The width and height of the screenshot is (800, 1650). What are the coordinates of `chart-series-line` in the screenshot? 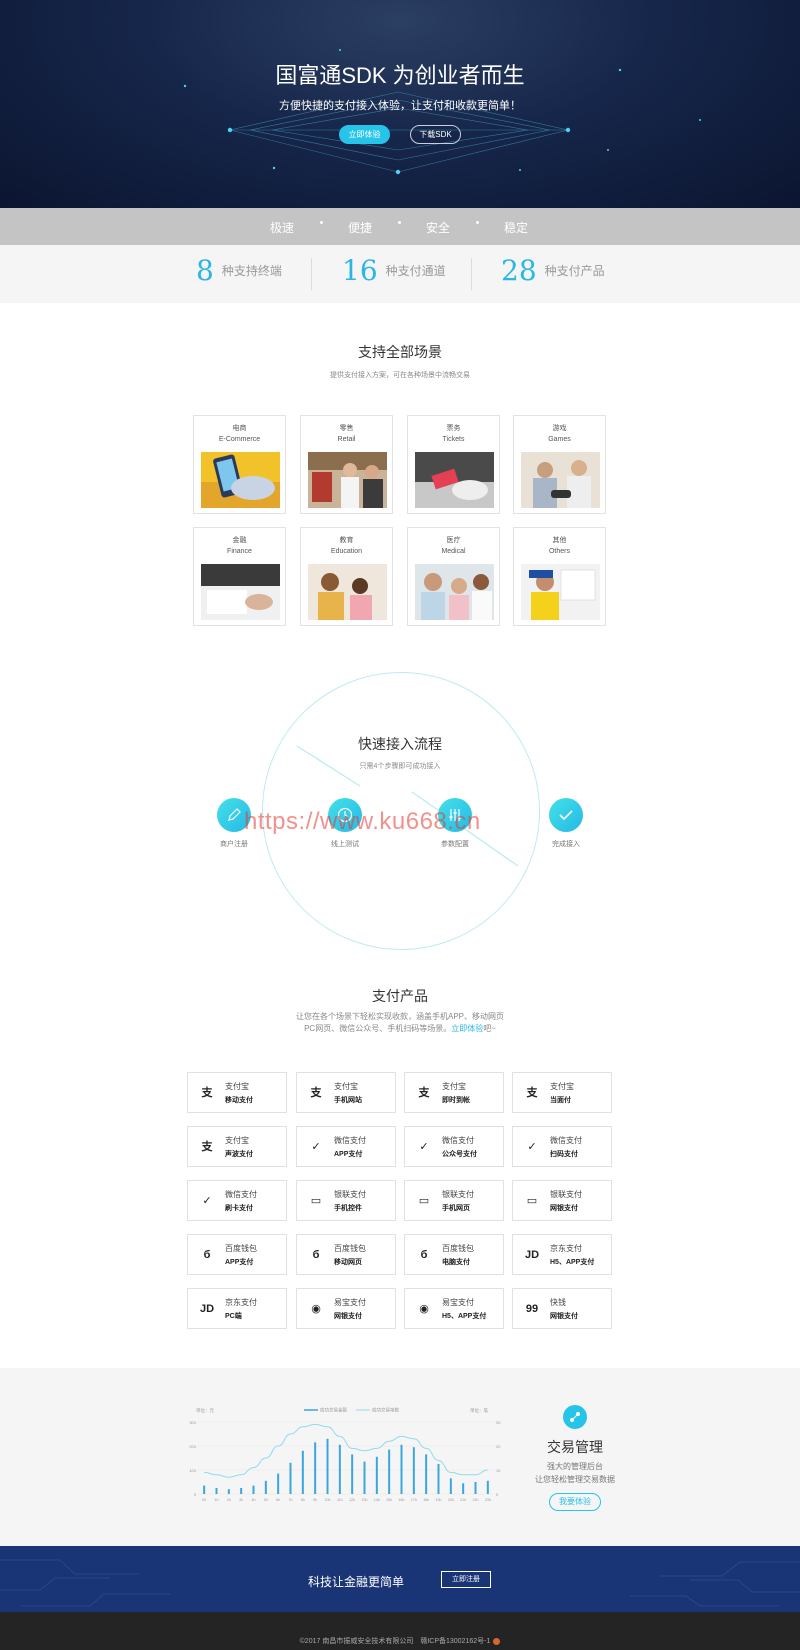 It's located at (346, 1450).